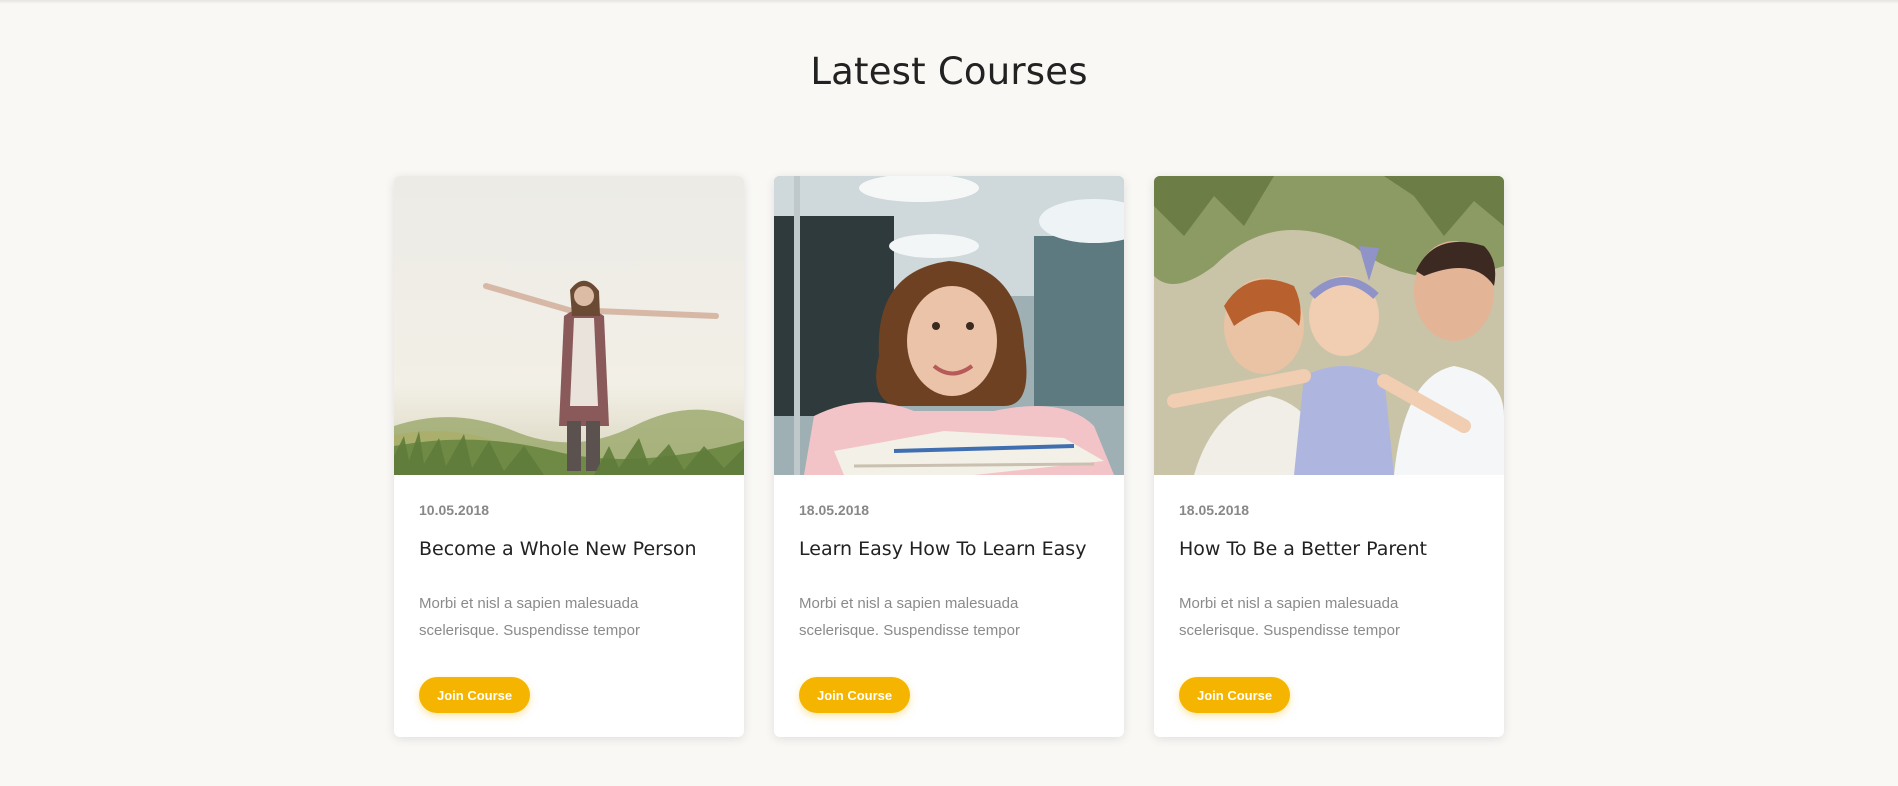 Image resolution: width=1898 pixels, height=786 pixels. I want to click on woman-in-meadow-photo, so click(569, 325).